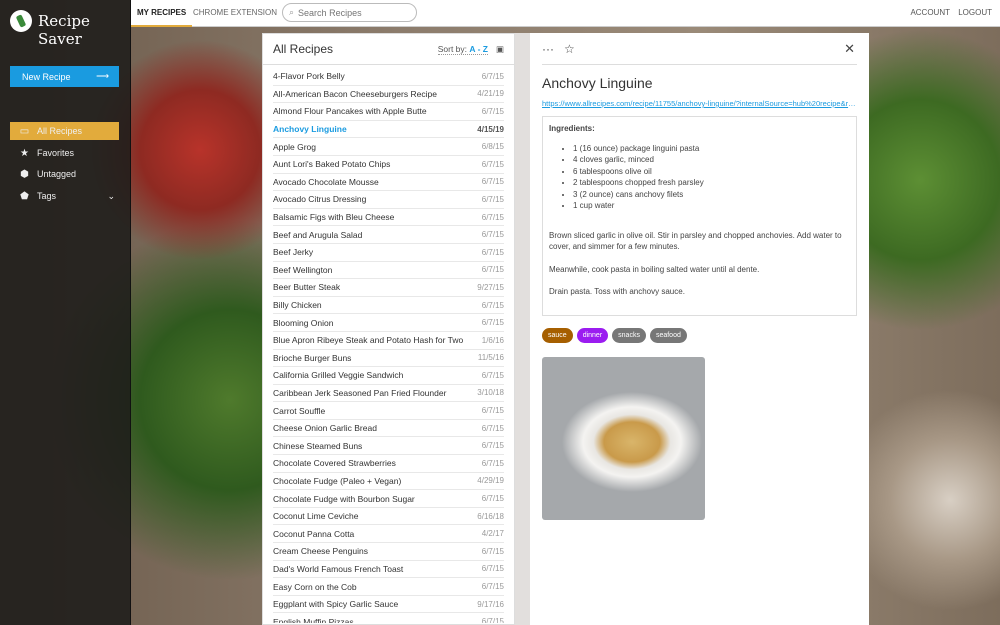 The height and width of the screenshot is (625, 1000). Describe the element at coordinates (294, 146) in the screenshot. I see `recipe-name: Apple Grog` at that location.